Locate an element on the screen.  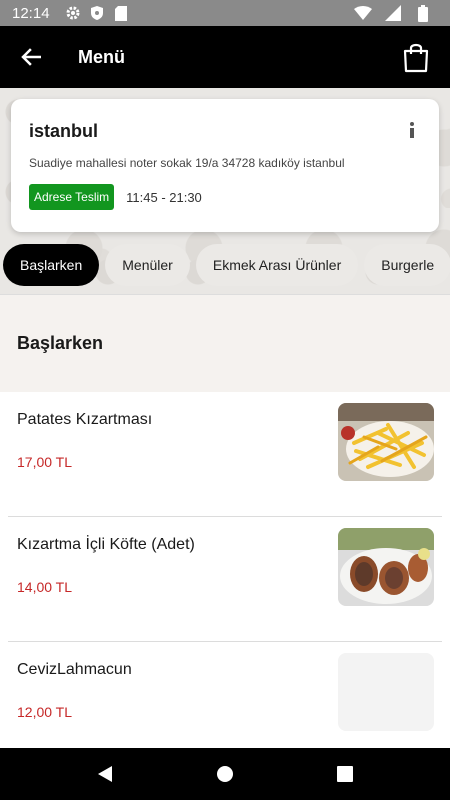
signal-icon is located at coordinates (393, 13).